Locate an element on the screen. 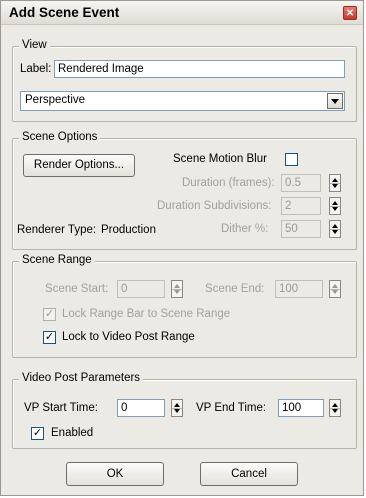 Image resolution: width=366 pixels, height=498 pixels. close-icon: ✕ is located at coordinates (350, 13).